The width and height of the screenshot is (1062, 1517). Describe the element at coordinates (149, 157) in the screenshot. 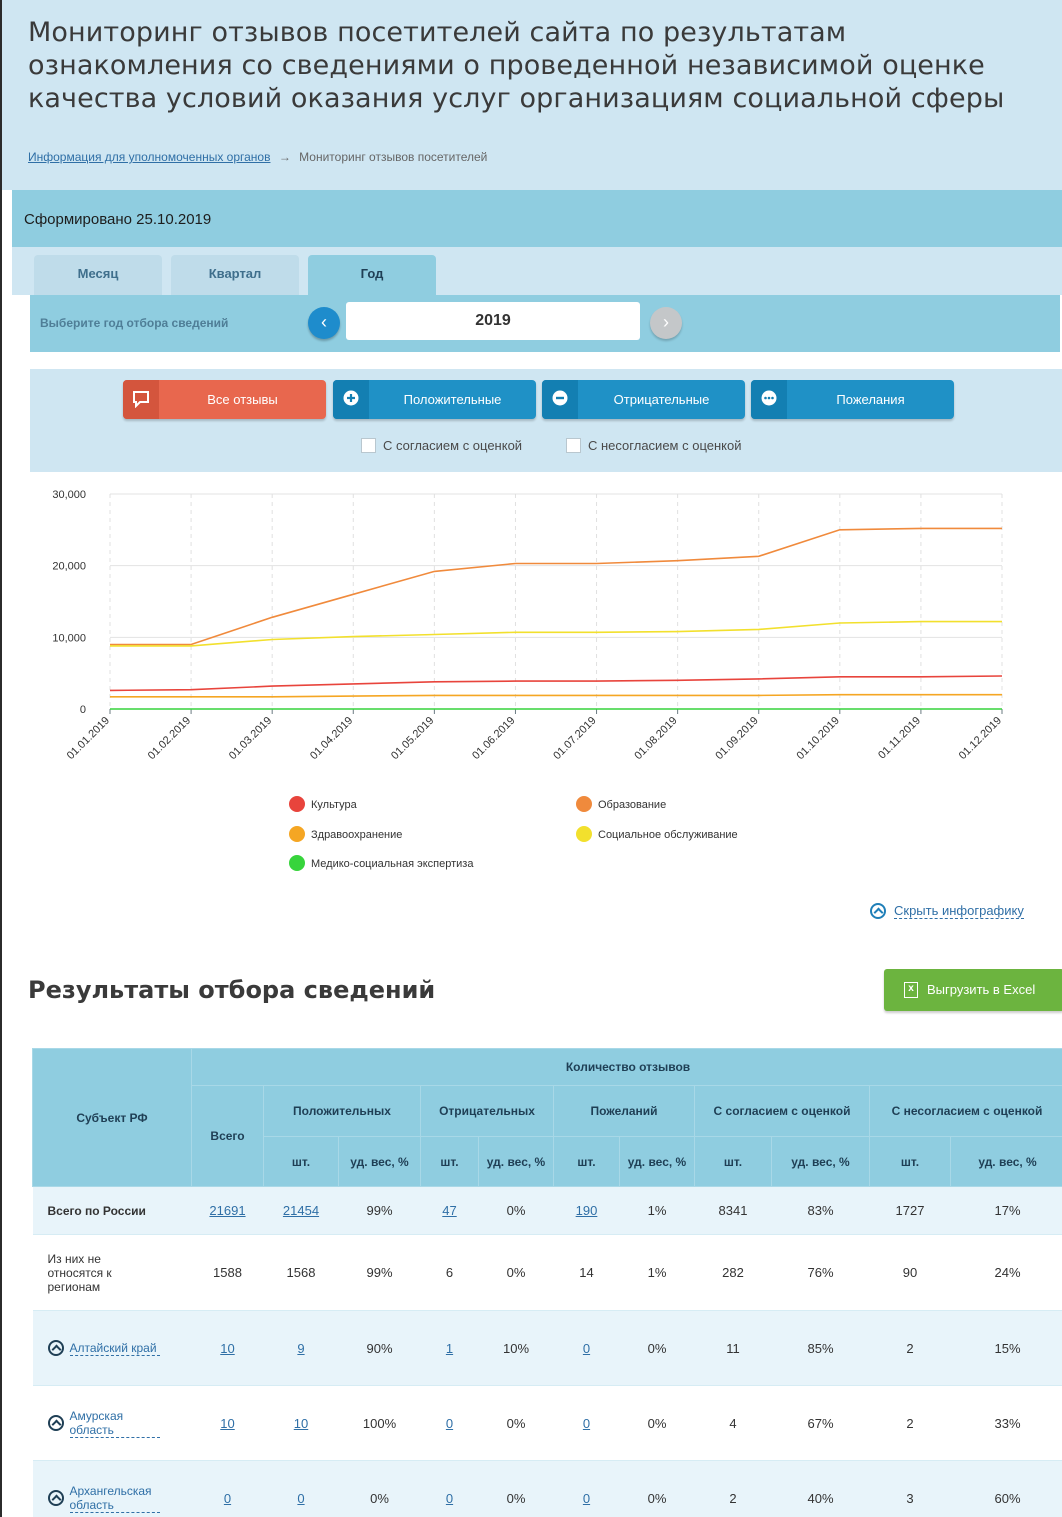

I see `breadcrumb-link-authorities: Информация для уполномоченных органов` at that location.